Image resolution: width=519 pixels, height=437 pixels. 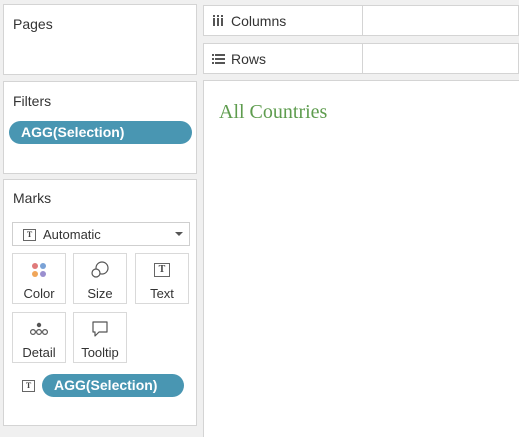 What do you see at coordinates (100, 132) in the screenshot?
I see `filter-pill-agg-selection: AGG(Selection)` at bounding box center [100, 132].